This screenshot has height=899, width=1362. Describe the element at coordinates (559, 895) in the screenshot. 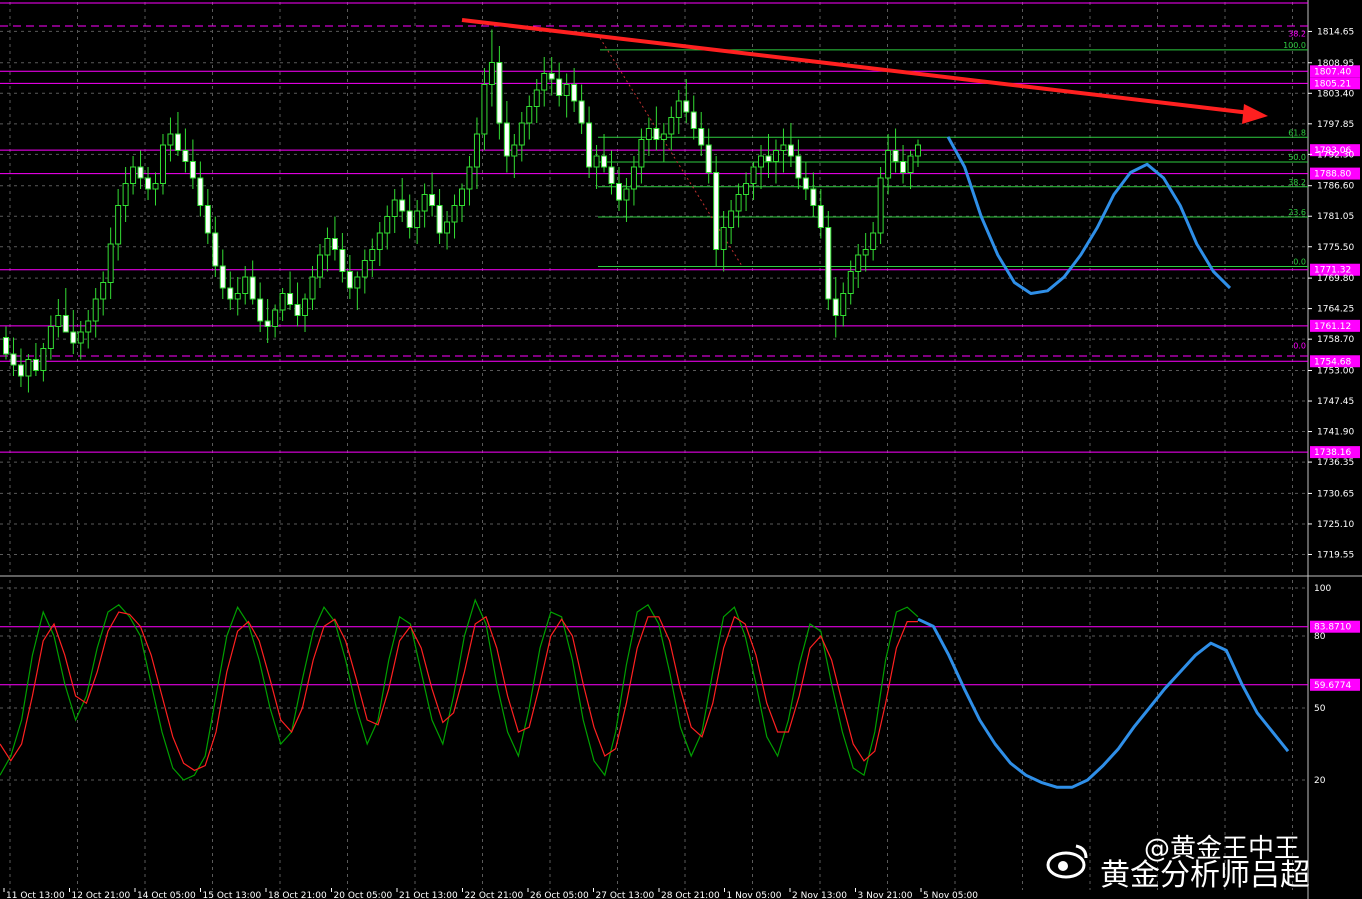

I see `time-tick-label: 26 Oct 05:00` at that location.